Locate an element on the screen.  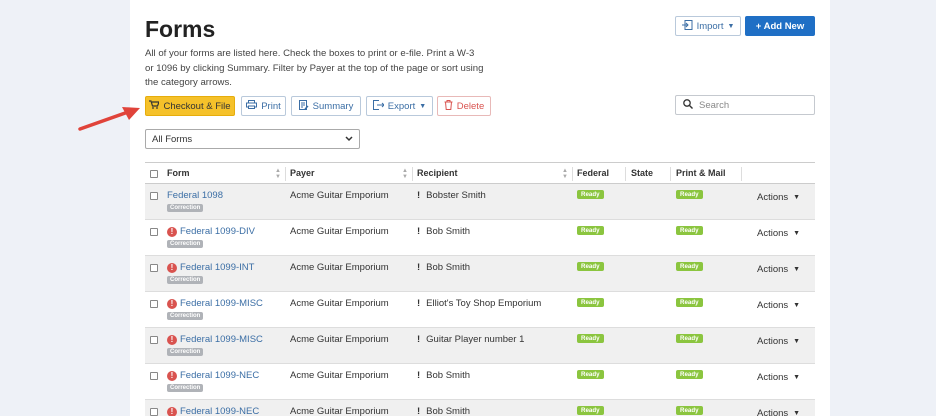
chevron-down-icon is located at coordinates (349, 139).